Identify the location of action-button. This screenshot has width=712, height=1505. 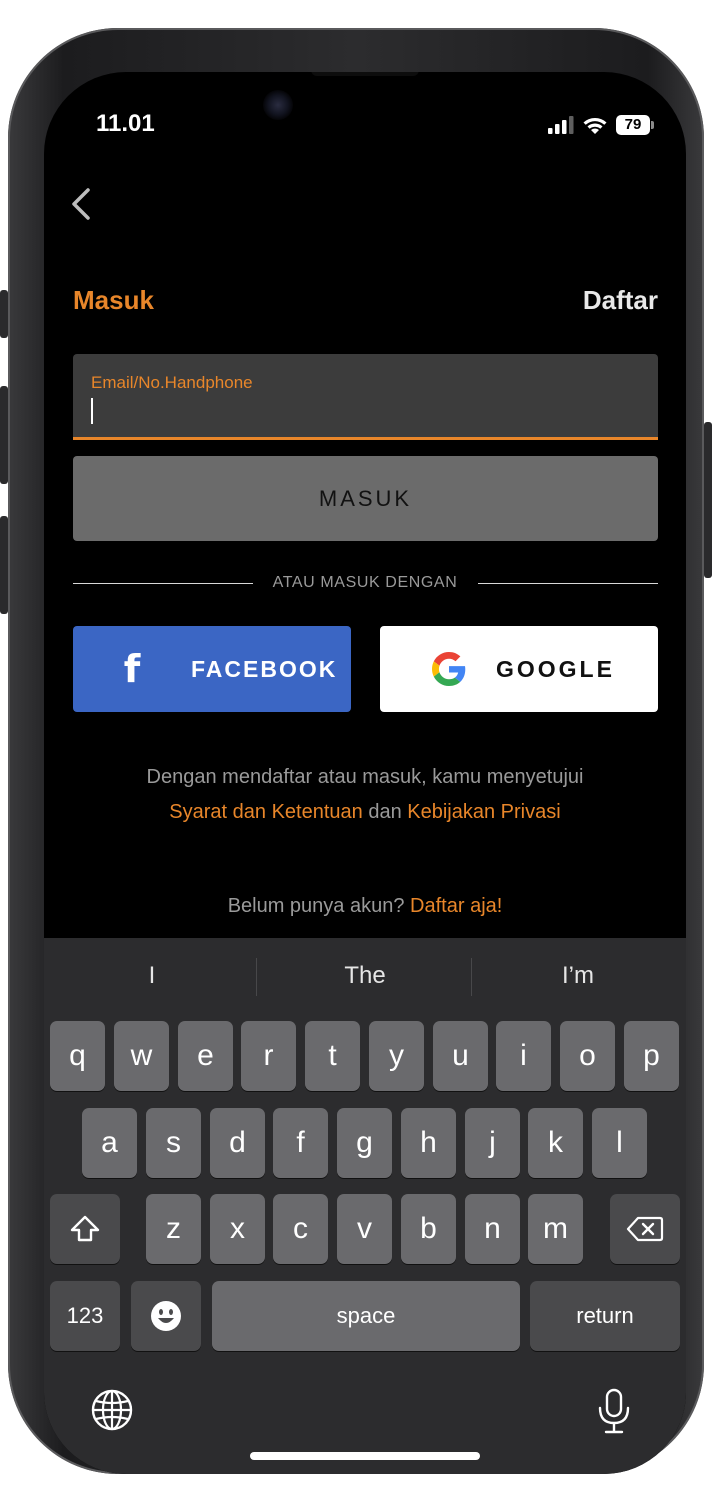
(4, 314).